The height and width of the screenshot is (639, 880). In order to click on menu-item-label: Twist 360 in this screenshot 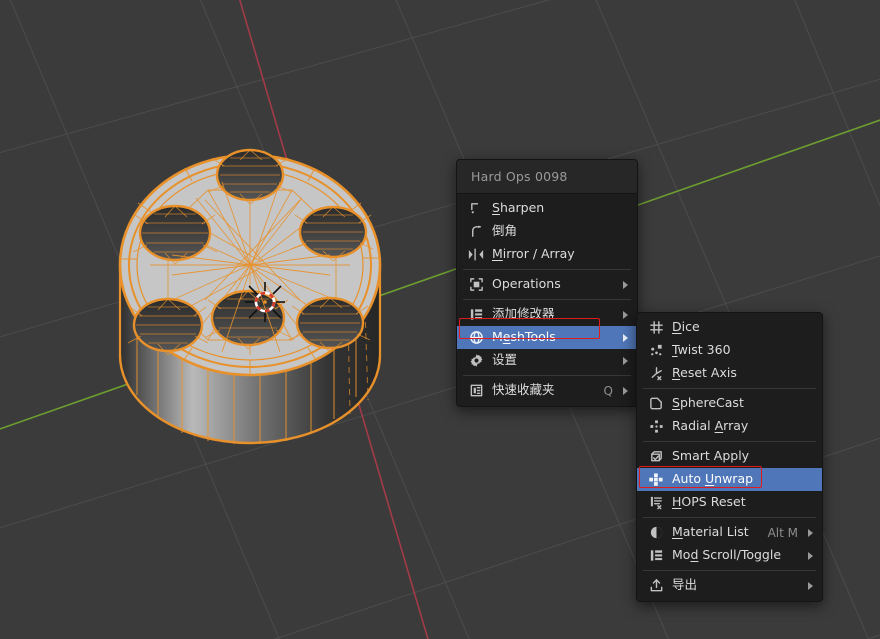, I will do `click(701, 350)`.